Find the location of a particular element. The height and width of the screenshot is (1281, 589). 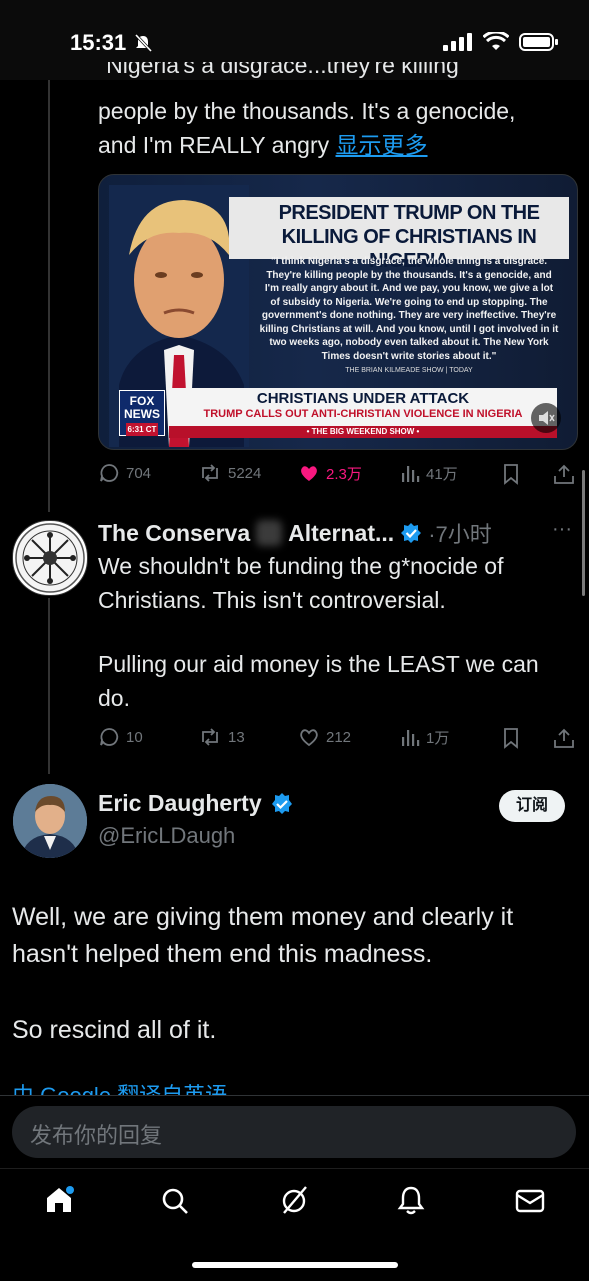

emblem-logo is located at coordinates (50, 558).